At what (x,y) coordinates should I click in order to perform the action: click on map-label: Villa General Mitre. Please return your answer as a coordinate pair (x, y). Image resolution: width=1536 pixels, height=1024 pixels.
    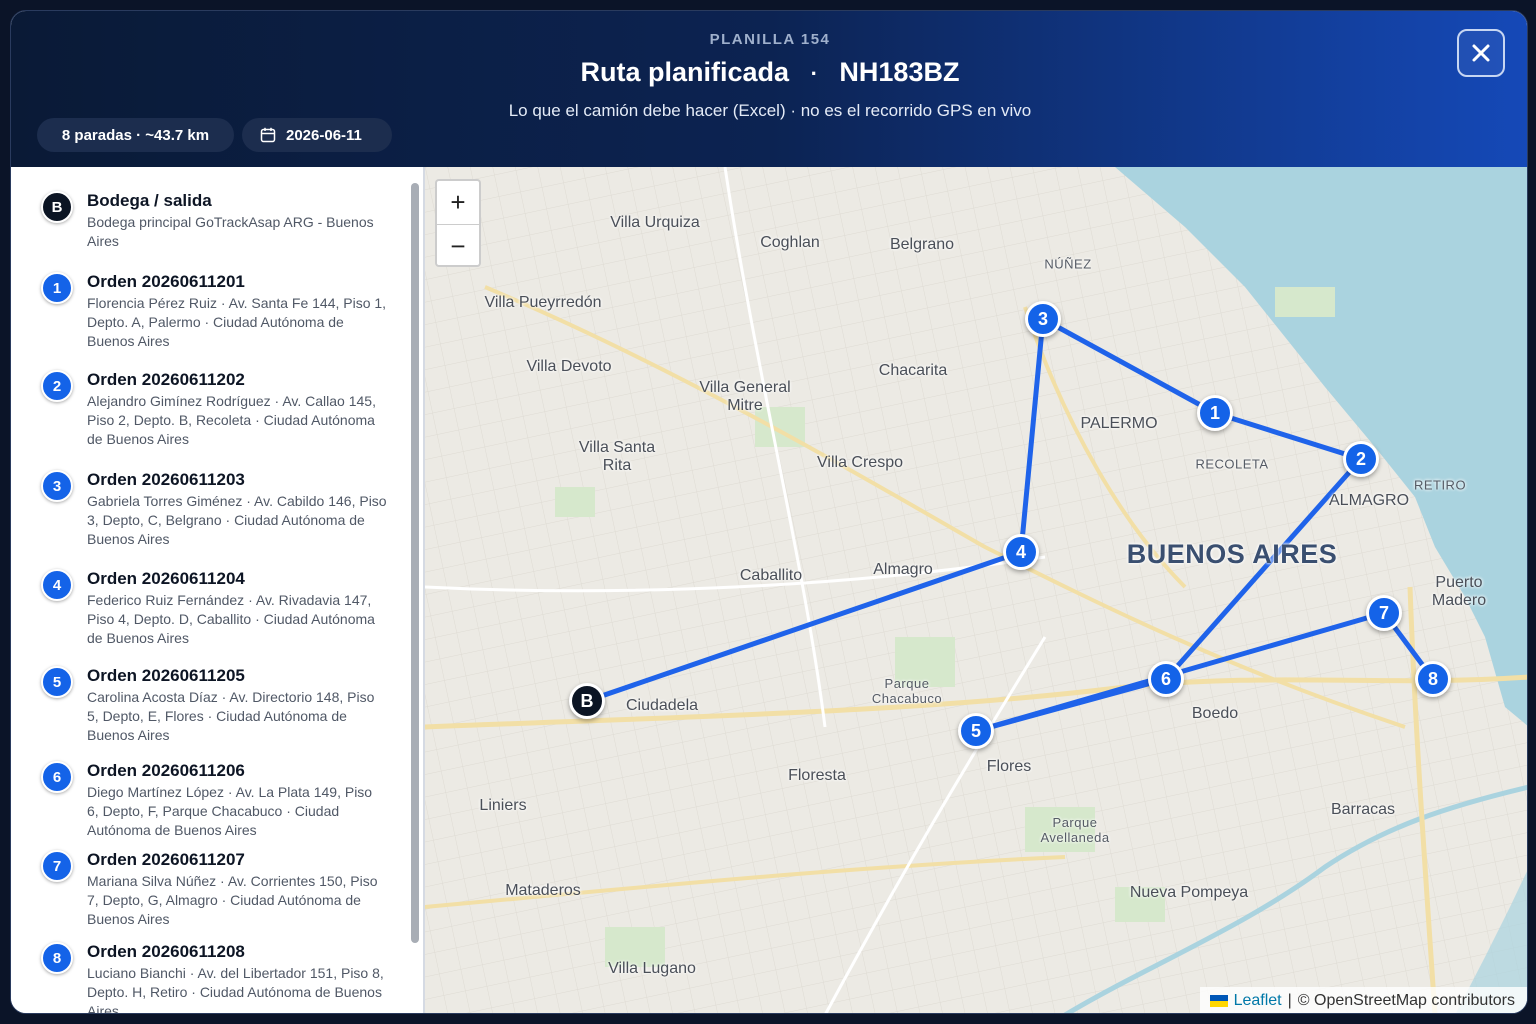
    Looking at the image, I should click on (745, 396).